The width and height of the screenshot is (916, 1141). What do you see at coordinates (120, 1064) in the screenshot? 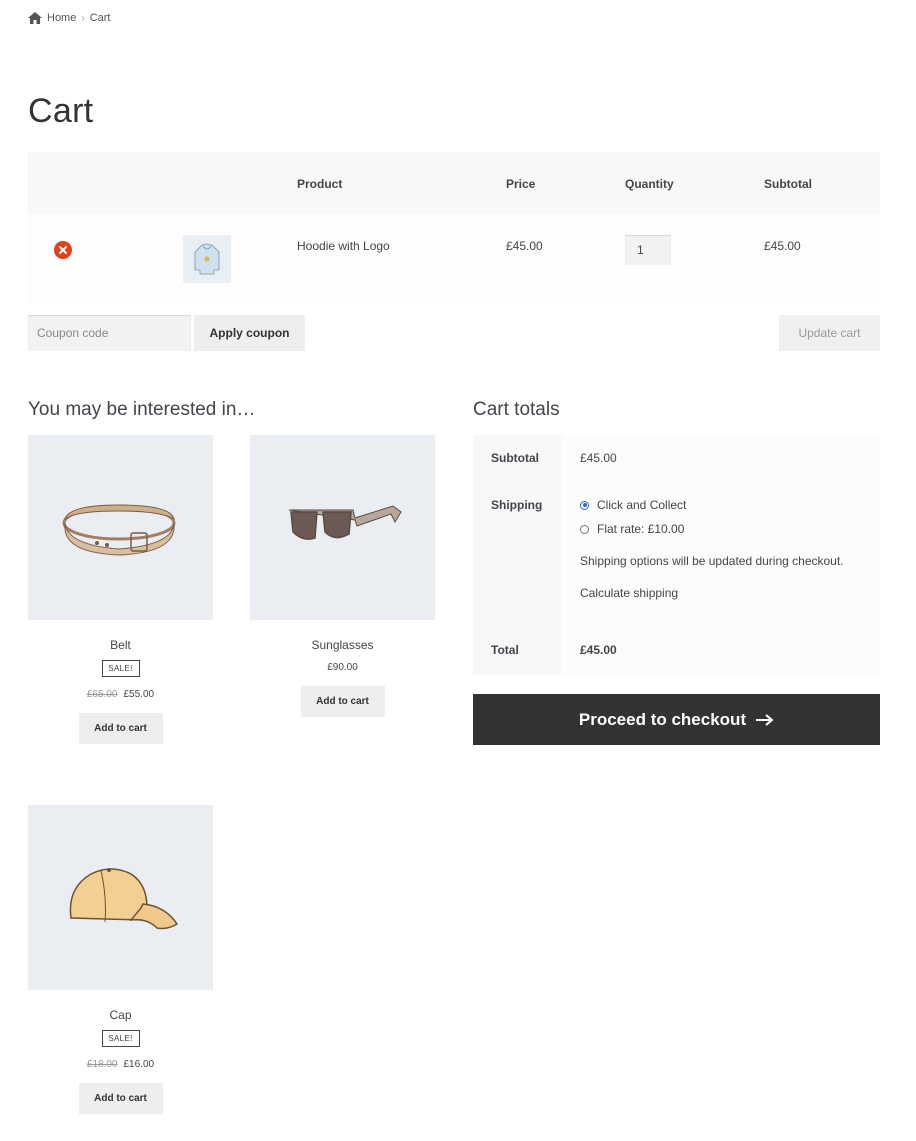
I see `product-price: £18.00 £16.00` at bounding box center [120, 1064].